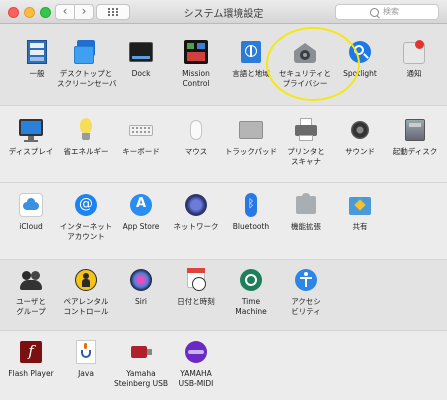  I want to click on extensions-icon, so click(306, 205).